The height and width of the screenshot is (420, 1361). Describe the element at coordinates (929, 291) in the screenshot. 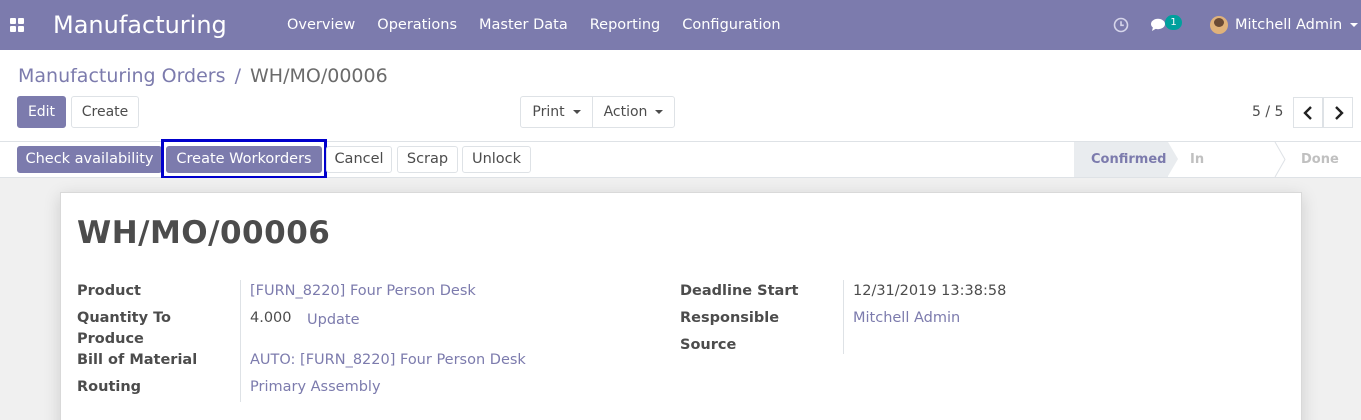

I see `deadline-start-value: 12/31/2019 13:38:58` at that location.